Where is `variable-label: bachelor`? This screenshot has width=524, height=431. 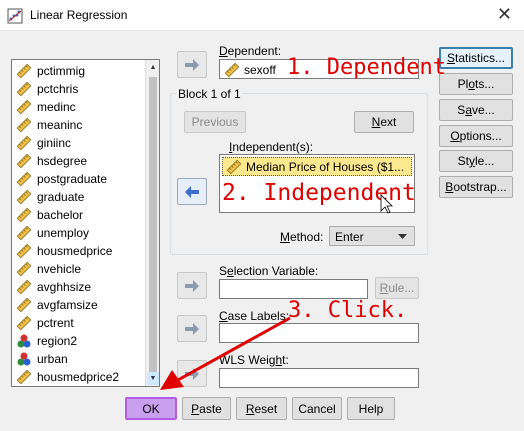 variable-label: bachelor is located at coordinates (60, 215).